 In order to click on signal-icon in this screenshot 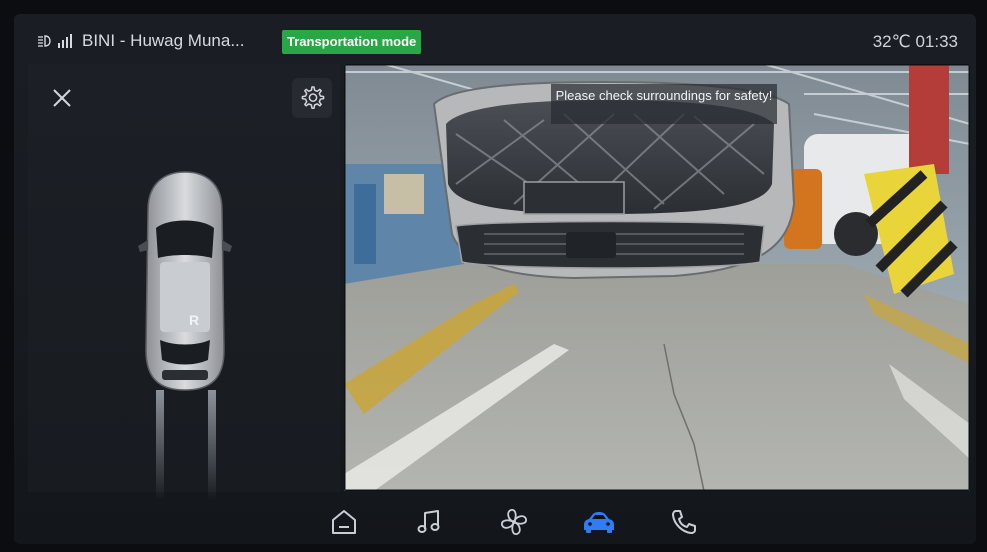, I will do `click(66, 41)`.